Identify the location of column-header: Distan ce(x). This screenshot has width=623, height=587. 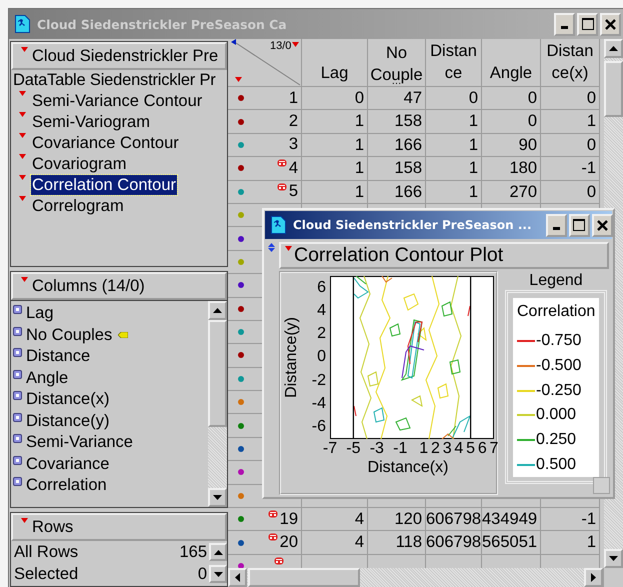
(570, 63).